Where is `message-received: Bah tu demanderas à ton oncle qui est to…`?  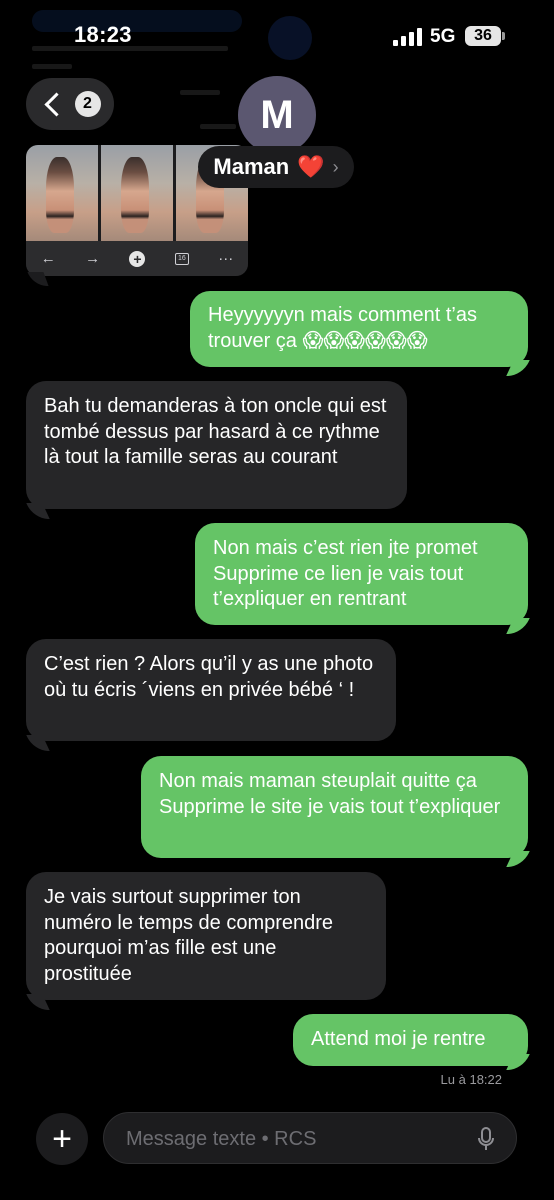
message-received: Bah tu demanderas à ton oncle qui est to… is located at coordinates (216, 445).